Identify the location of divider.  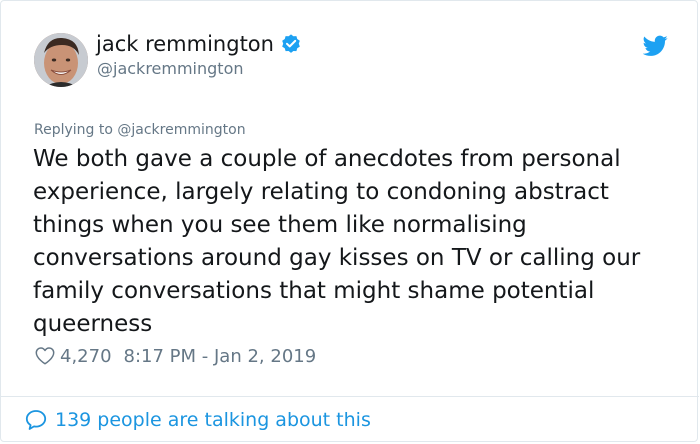
(350, 396).